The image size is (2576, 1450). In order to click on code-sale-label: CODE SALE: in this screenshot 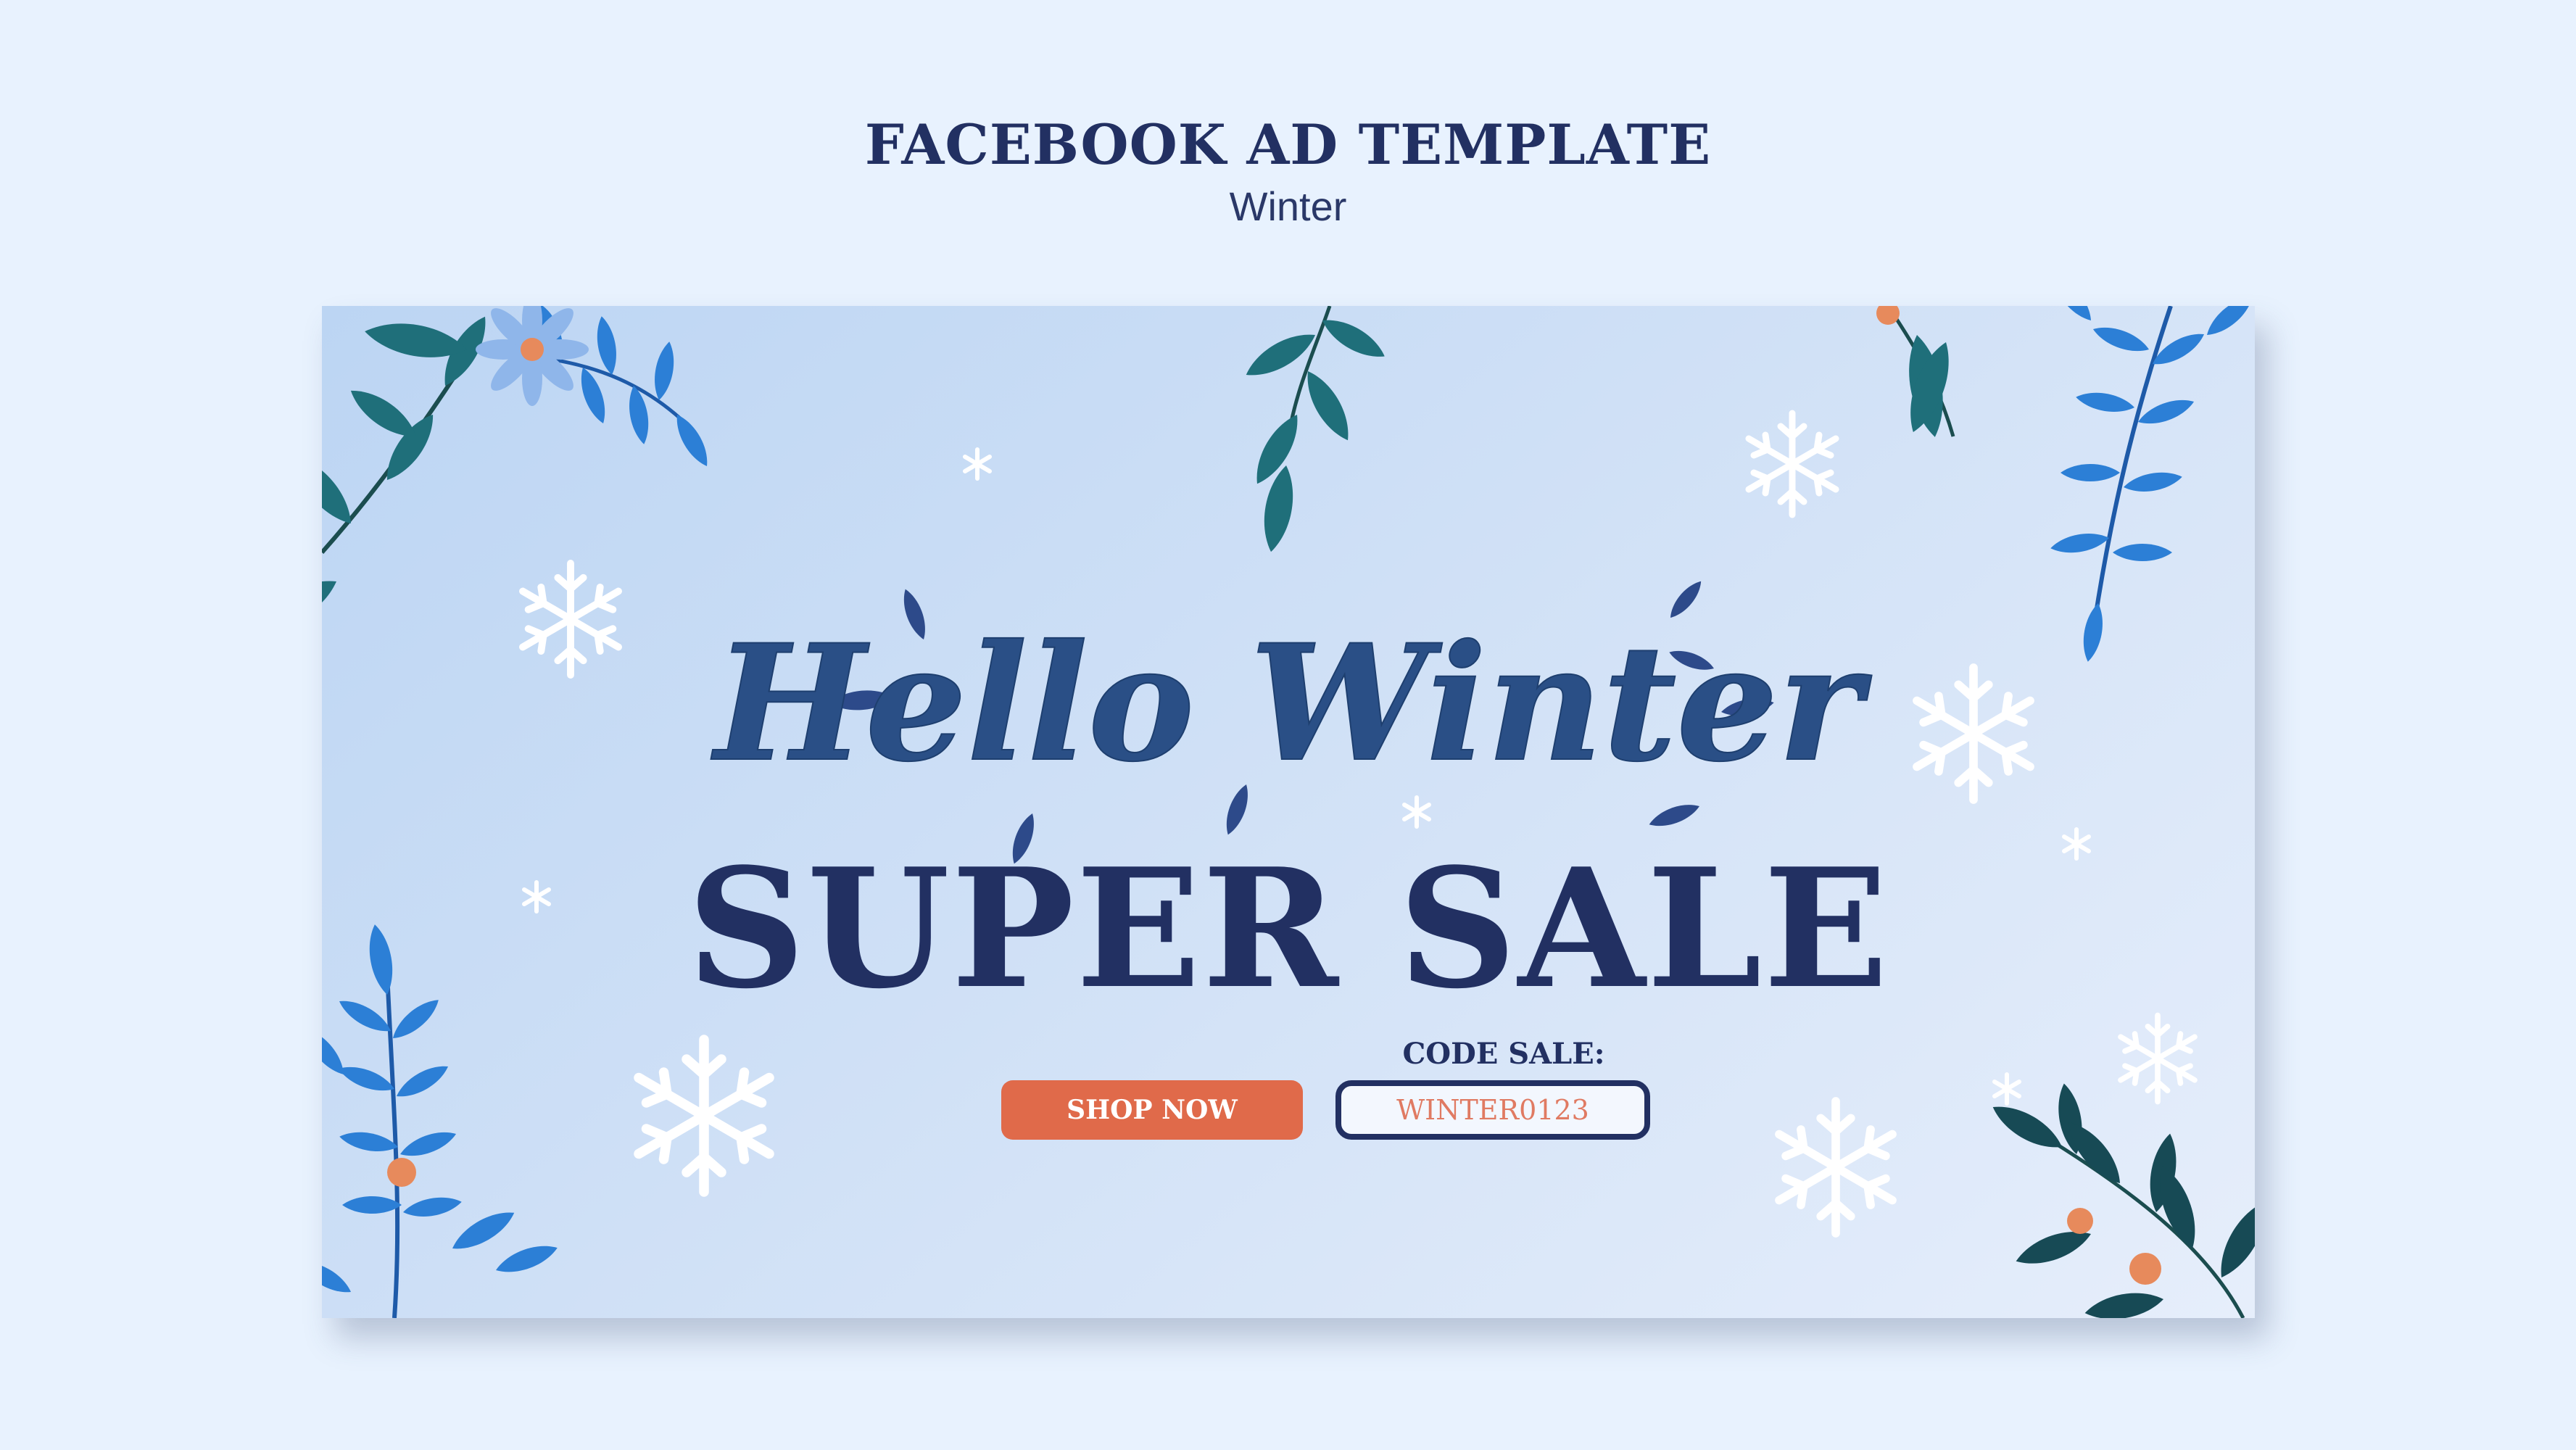, I will do `click(1504, 1054)`.